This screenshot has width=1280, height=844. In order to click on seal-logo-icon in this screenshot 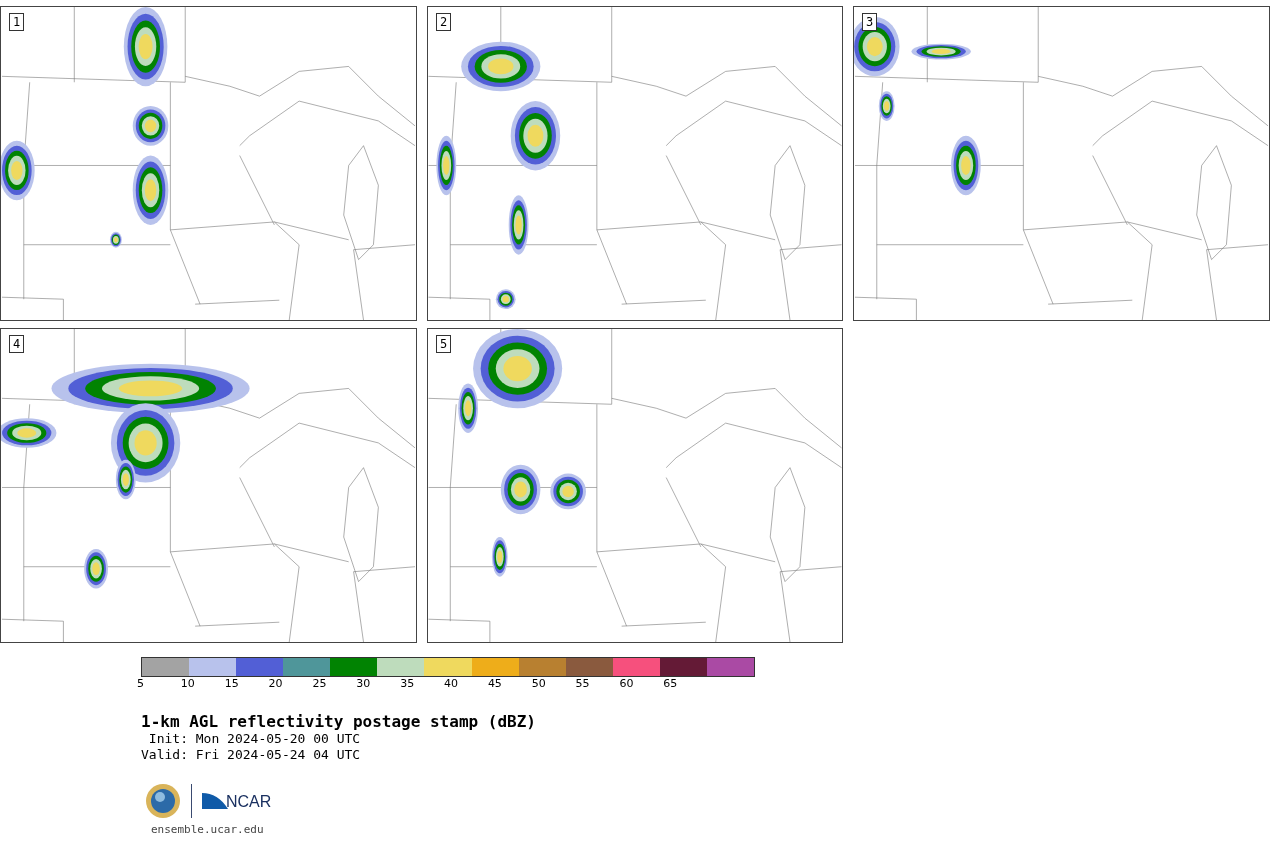, I will do `click(163, 801)`.